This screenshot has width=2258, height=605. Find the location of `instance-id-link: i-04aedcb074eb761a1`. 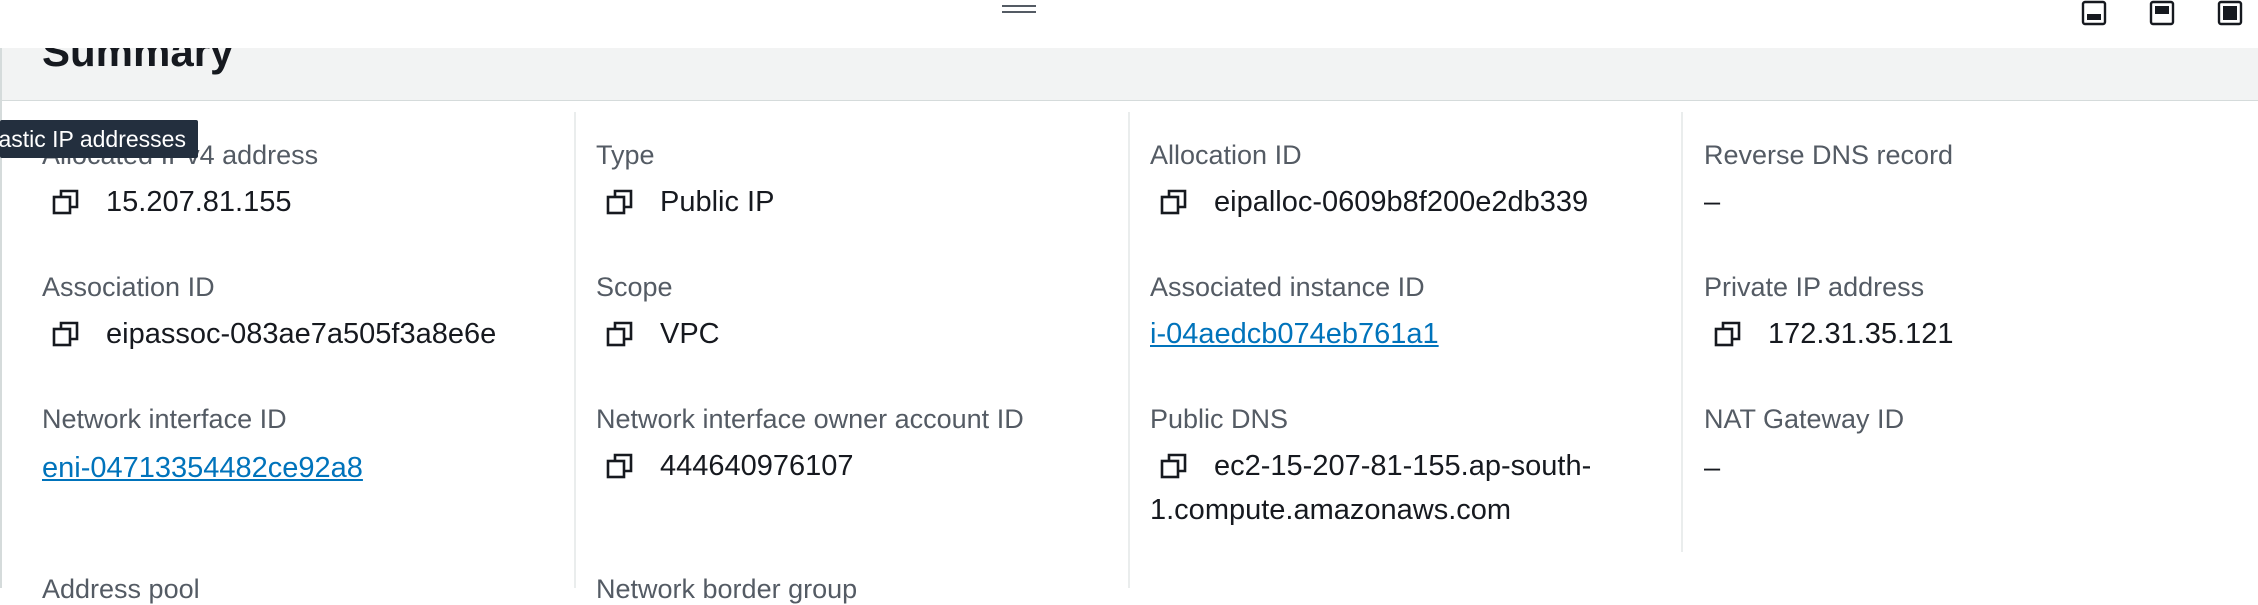

instance-id-link: i-04aedcb074eb761a1 is located at coordinates (1294, 334).